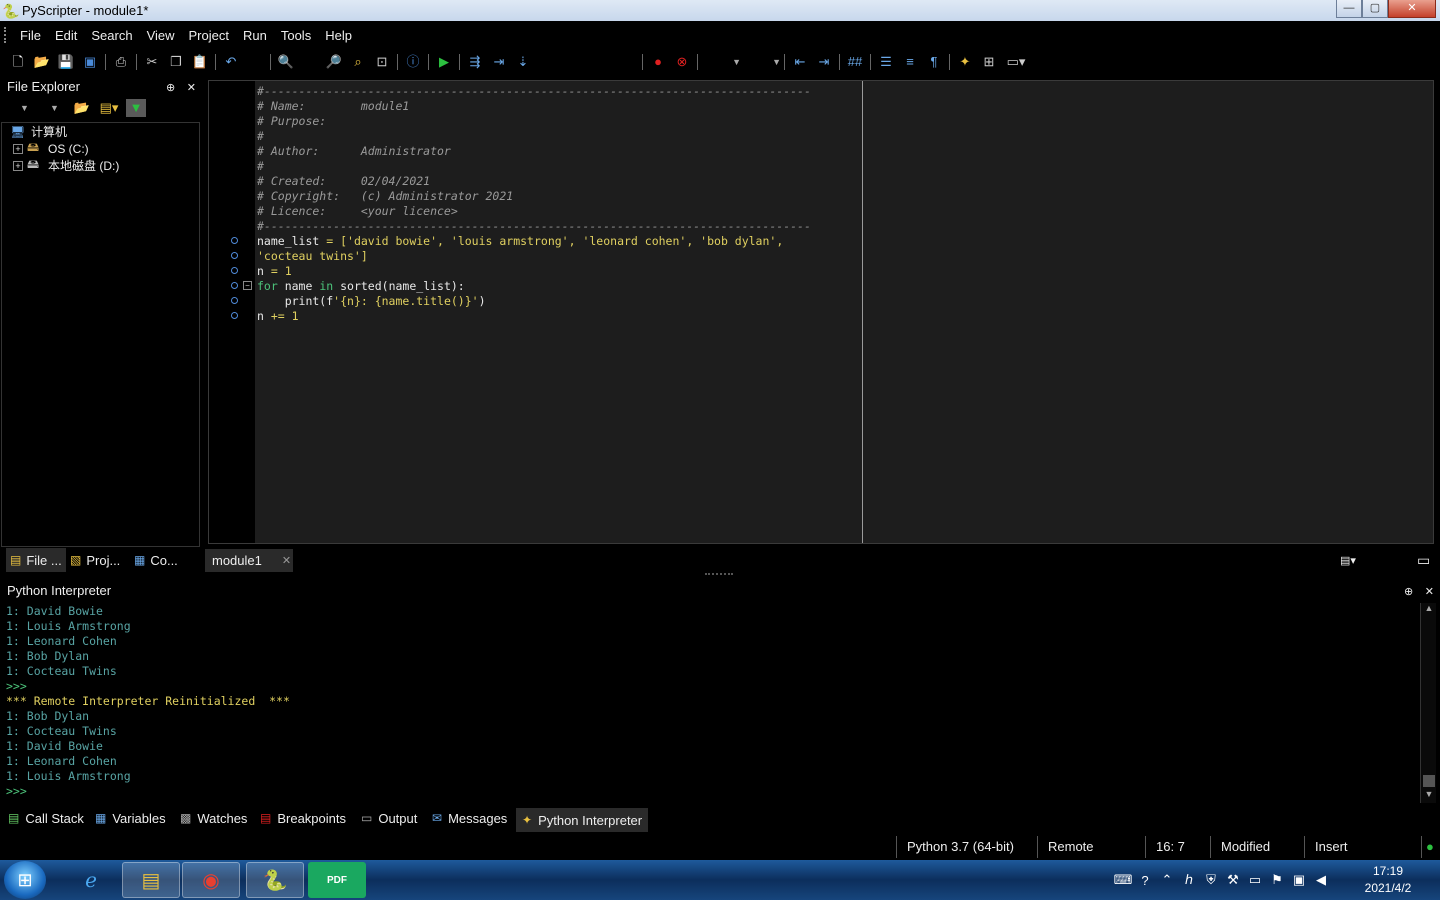  Describe the element at coordinates (1423, 560) in the screenshot. I see `new-tab-icon: ▭` at that location.